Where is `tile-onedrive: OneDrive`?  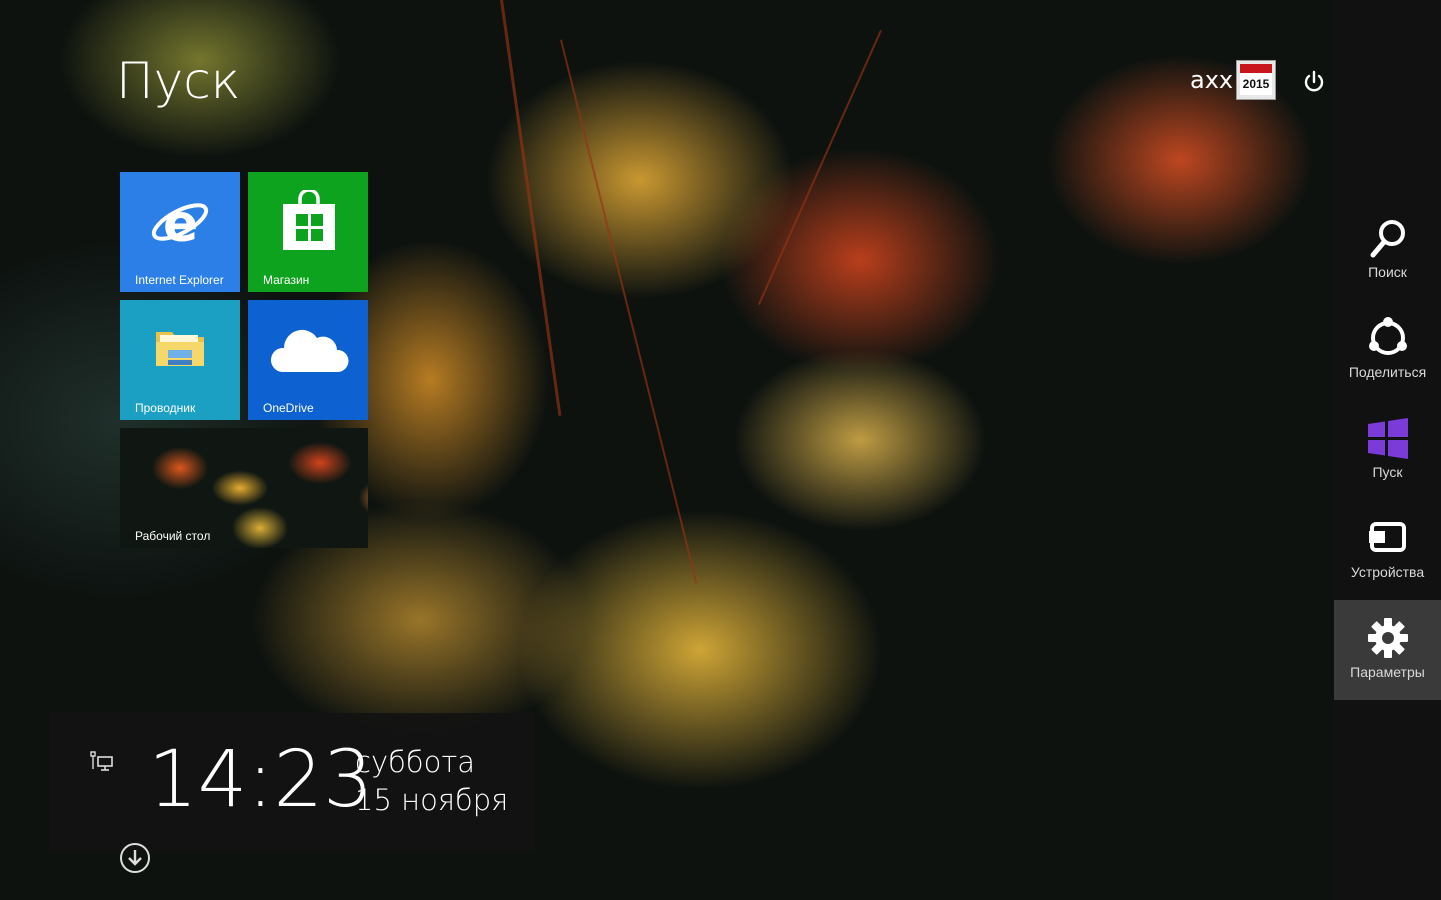 tile-onedrive: OneDrive is located at coordinates (308, 360).